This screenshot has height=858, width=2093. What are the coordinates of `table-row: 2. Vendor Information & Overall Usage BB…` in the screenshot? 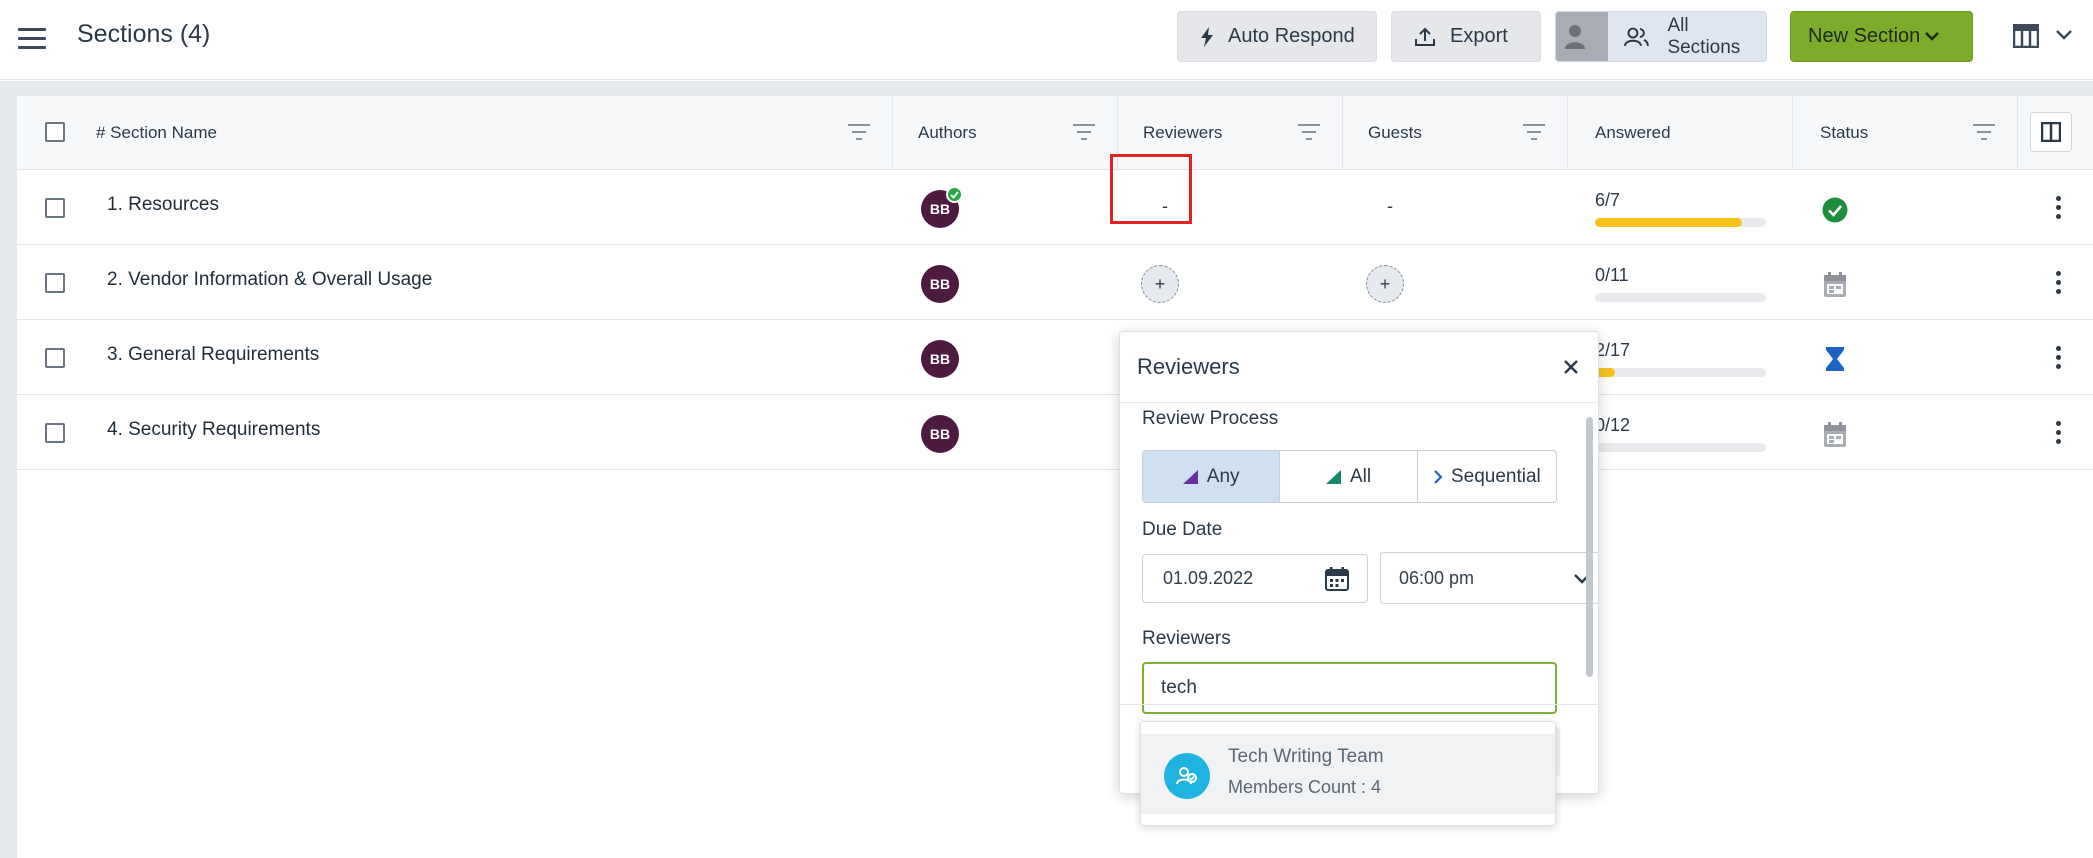 It's located at (1055, 282).